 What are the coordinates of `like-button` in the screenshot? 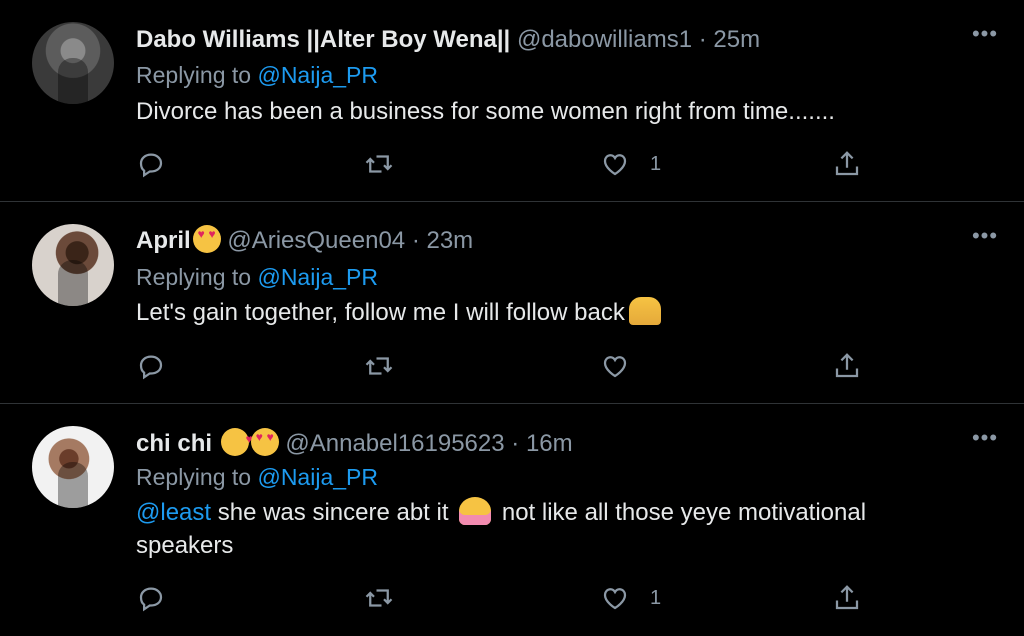 It's located at (625, 366).